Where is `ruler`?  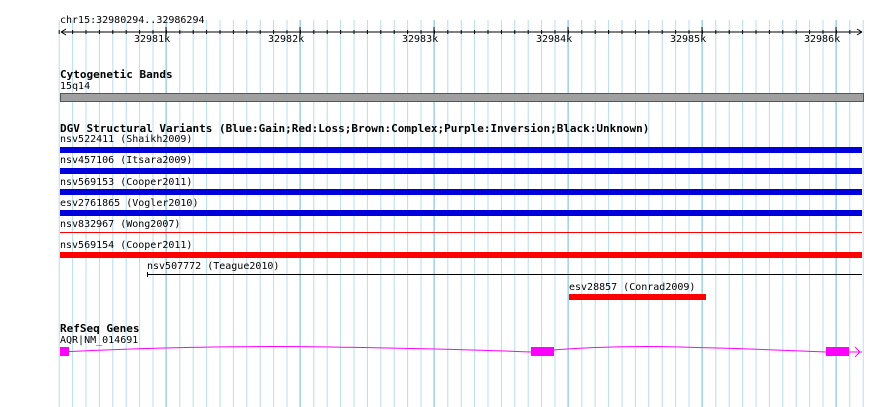
ruler is located at coordinates (445, 30).